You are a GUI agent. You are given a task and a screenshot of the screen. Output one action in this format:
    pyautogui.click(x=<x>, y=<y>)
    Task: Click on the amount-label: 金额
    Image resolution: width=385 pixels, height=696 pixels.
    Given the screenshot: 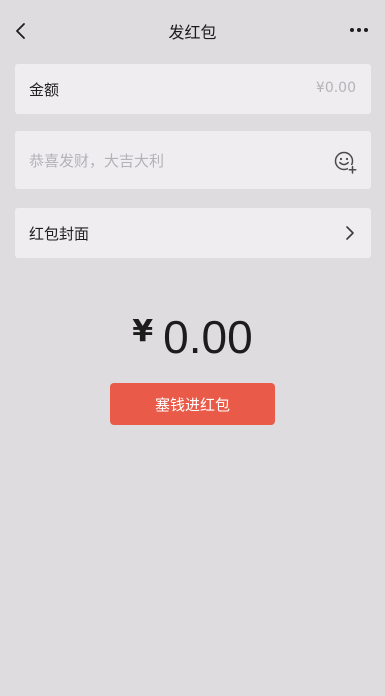 What is the action you would take?
    pyautogui.click(x=44, y=90)
    